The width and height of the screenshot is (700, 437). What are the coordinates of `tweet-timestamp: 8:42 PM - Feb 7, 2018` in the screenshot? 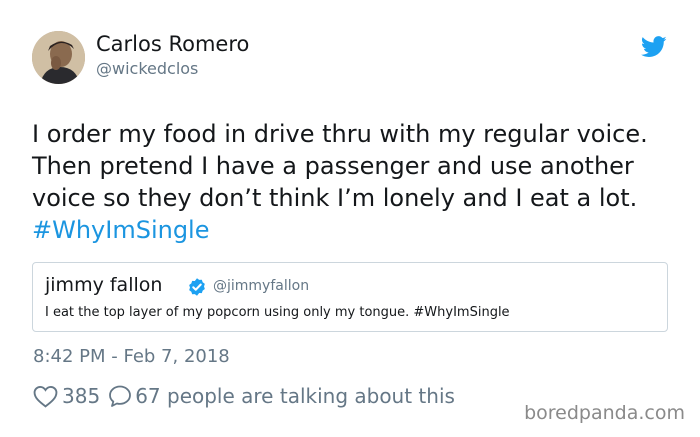 It's located at (131, 356).